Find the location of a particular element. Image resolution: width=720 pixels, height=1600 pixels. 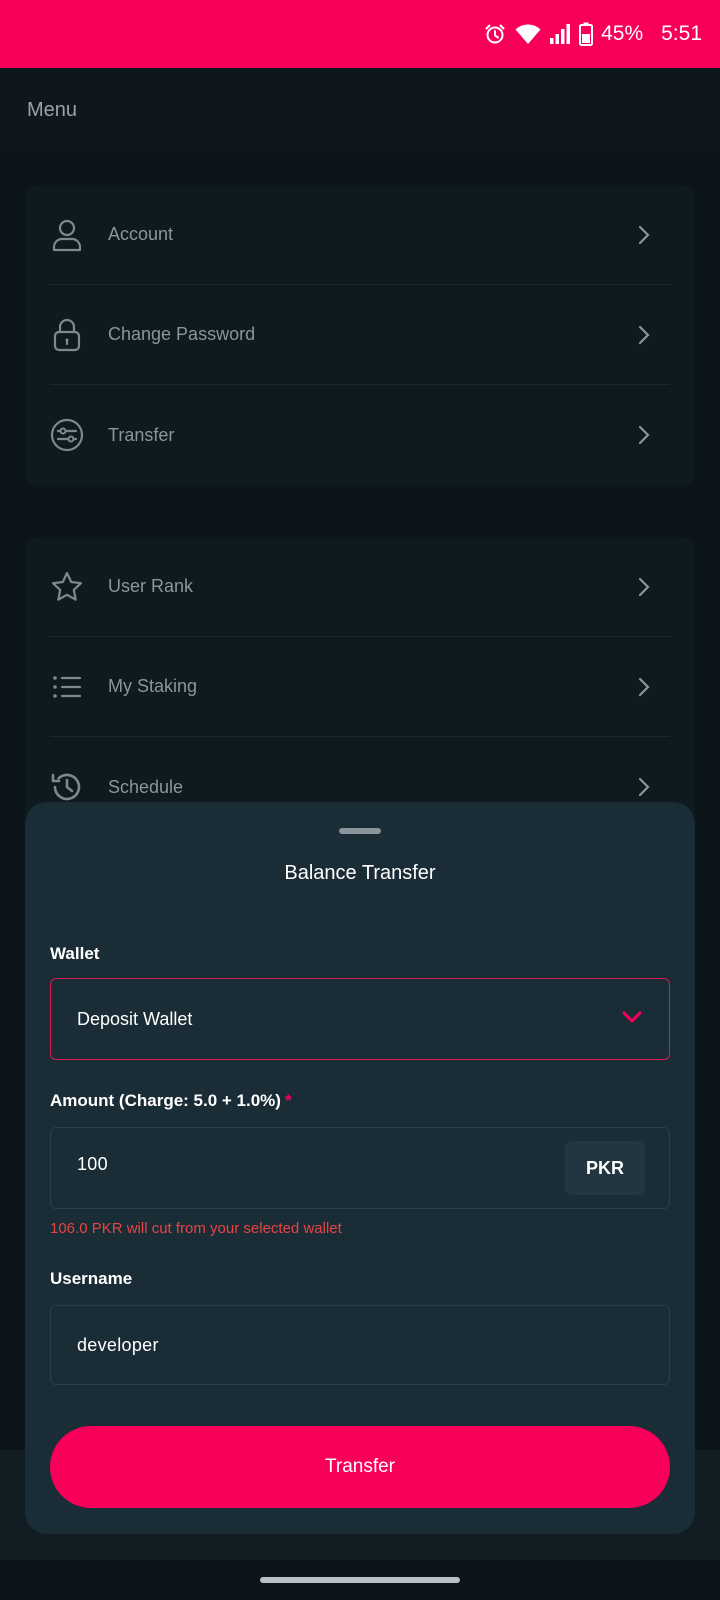

page-title: Menu is located at coordinates (52, 109).